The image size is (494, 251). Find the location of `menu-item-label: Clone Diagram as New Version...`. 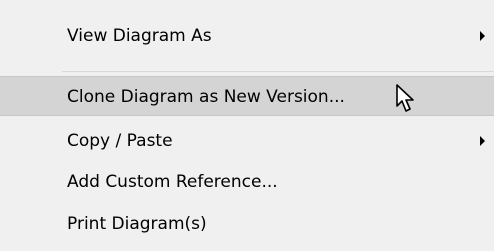

menu-item-label: Clone Diagram as New Version... is located at coordinates (206, 97).